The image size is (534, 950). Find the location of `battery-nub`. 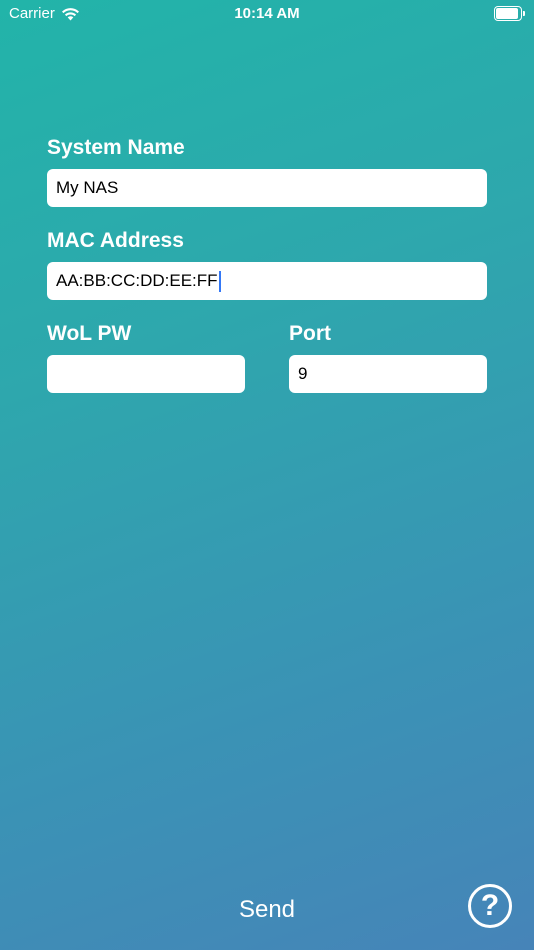

battery-nub is located at coordinates (524, 13).